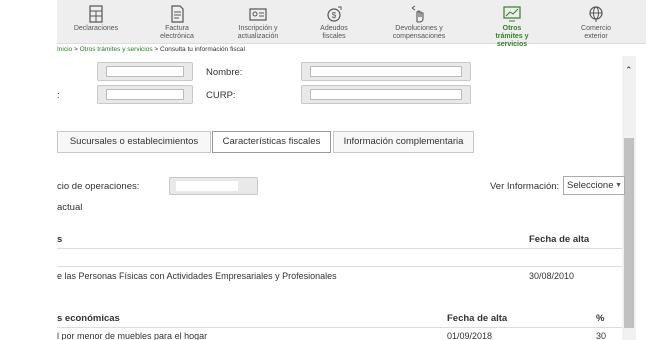 The height and width of the screenshot is (340, 646). Describe the element at coordinates (512, 14) in the screenshot. I see `monitor-chart-icon` at that location.